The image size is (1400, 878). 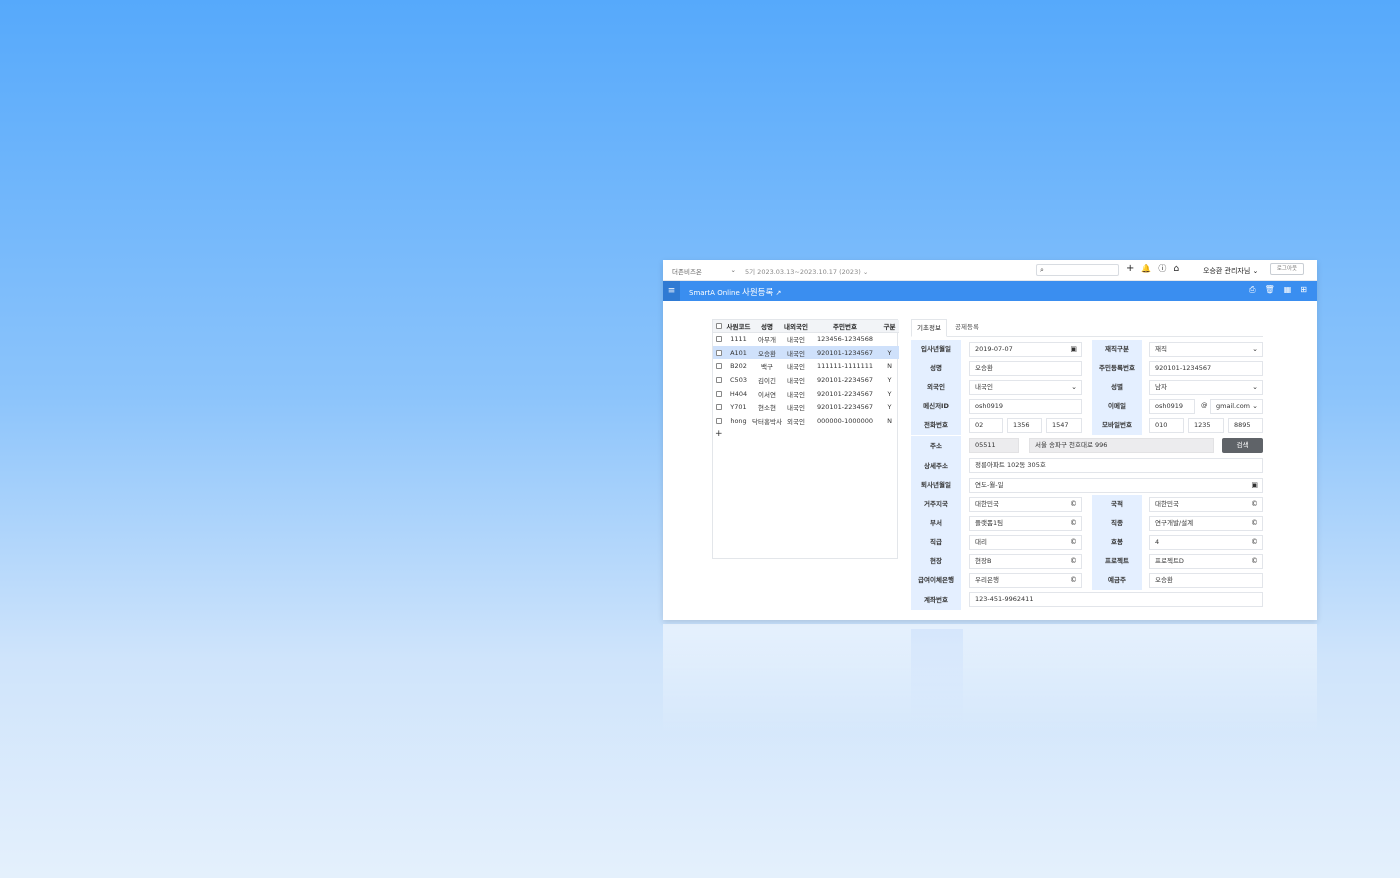 I want to click on table-header-row: 사원코드 성명 내외국인 주민번호 구분, so click(x=806, y=326).